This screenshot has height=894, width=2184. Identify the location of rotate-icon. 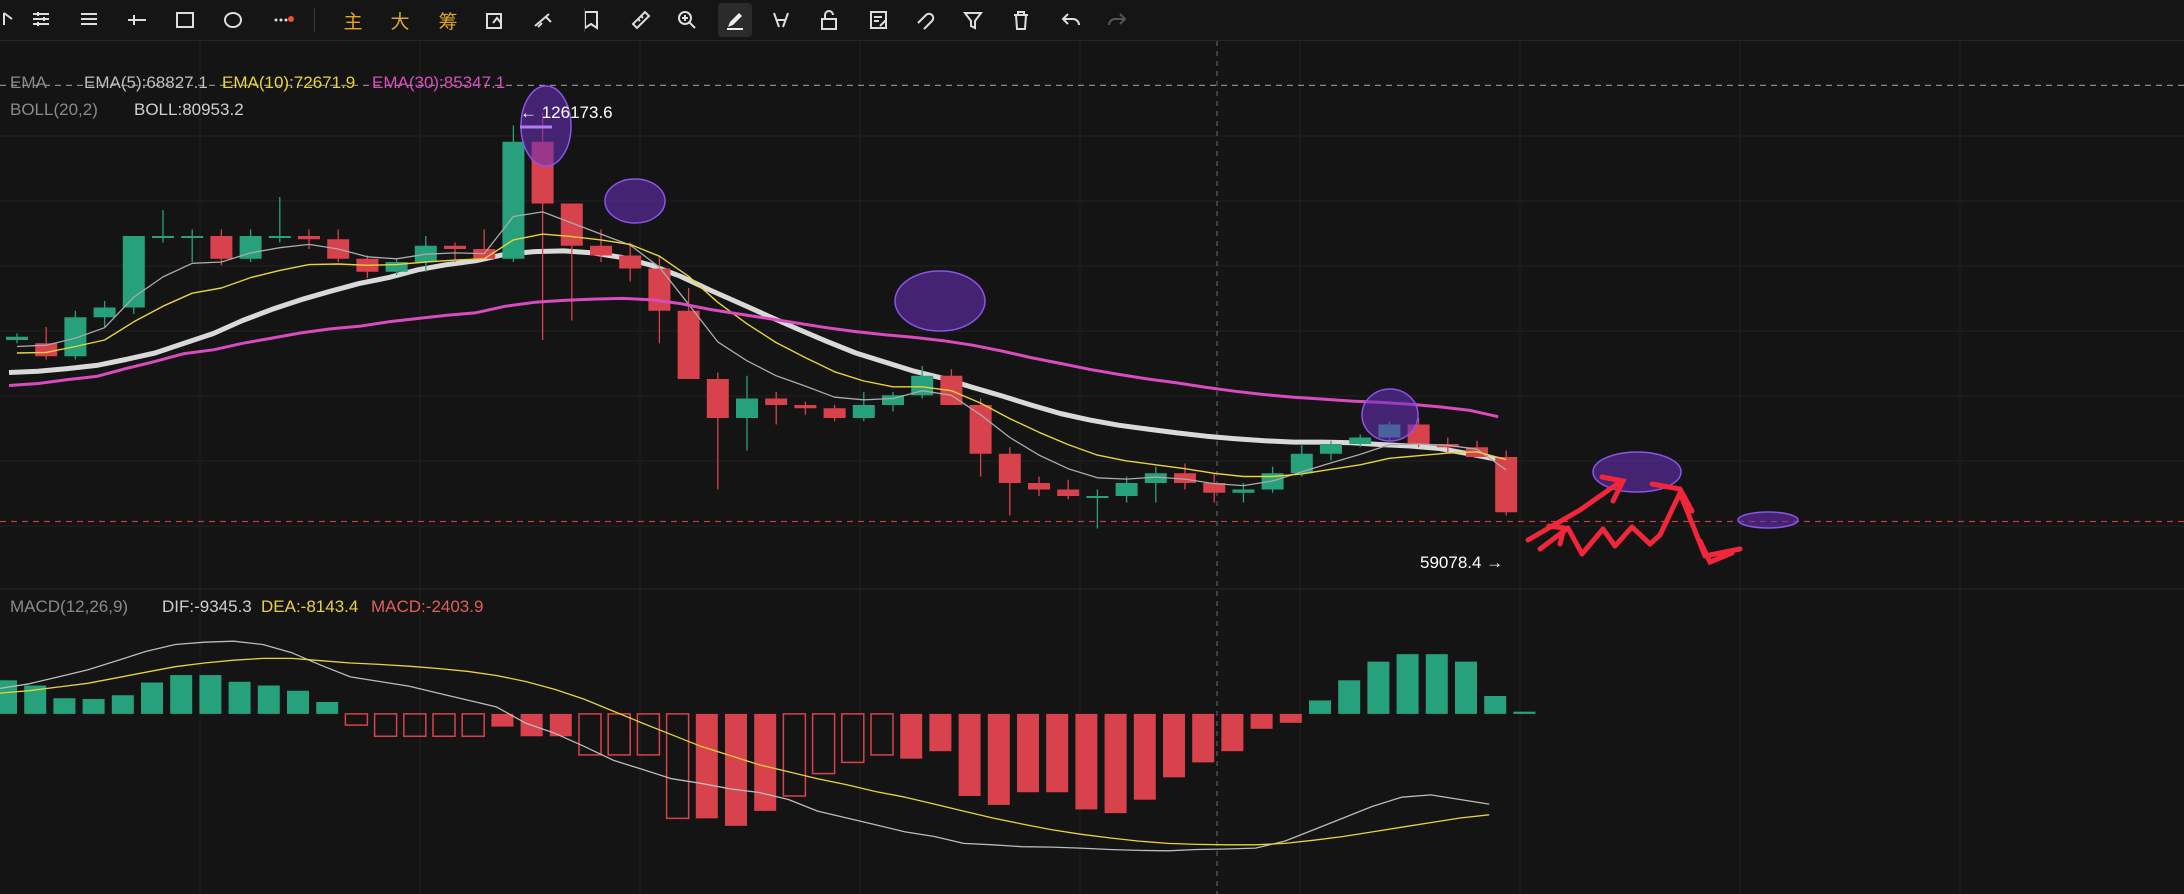
(495, 20).